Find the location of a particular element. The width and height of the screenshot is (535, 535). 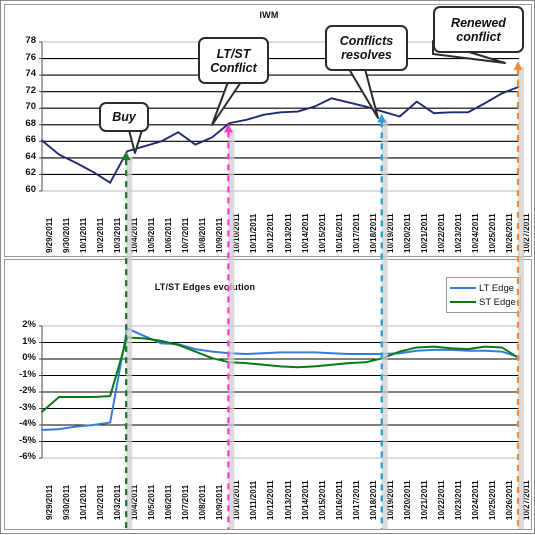

x-tick-label-top: 10/13/2011 is located at coordinates (288, 233).